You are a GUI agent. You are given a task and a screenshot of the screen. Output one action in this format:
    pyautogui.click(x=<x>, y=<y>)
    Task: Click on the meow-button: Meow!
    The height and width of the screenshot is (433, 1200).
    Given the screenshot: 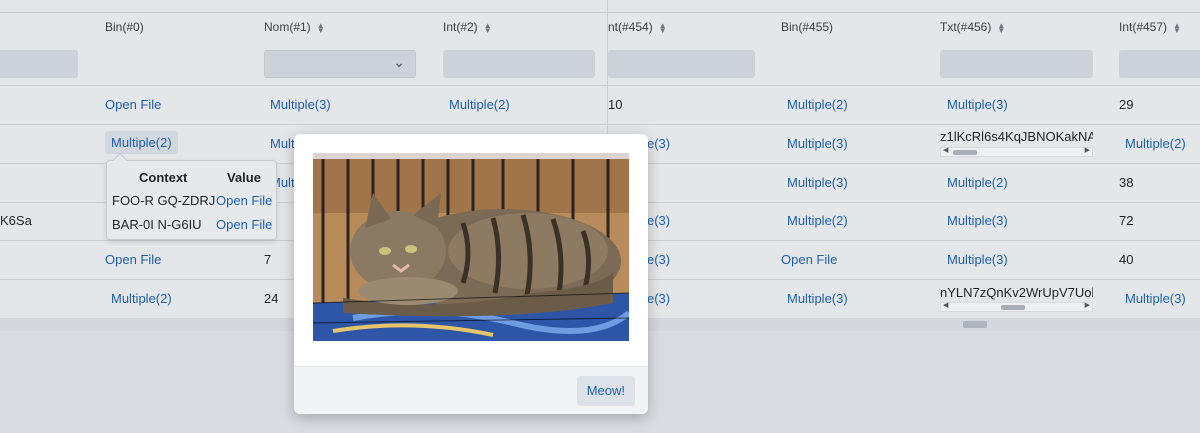 What is the action you would take?
    pyautogui.click(x=605, y=391)
    